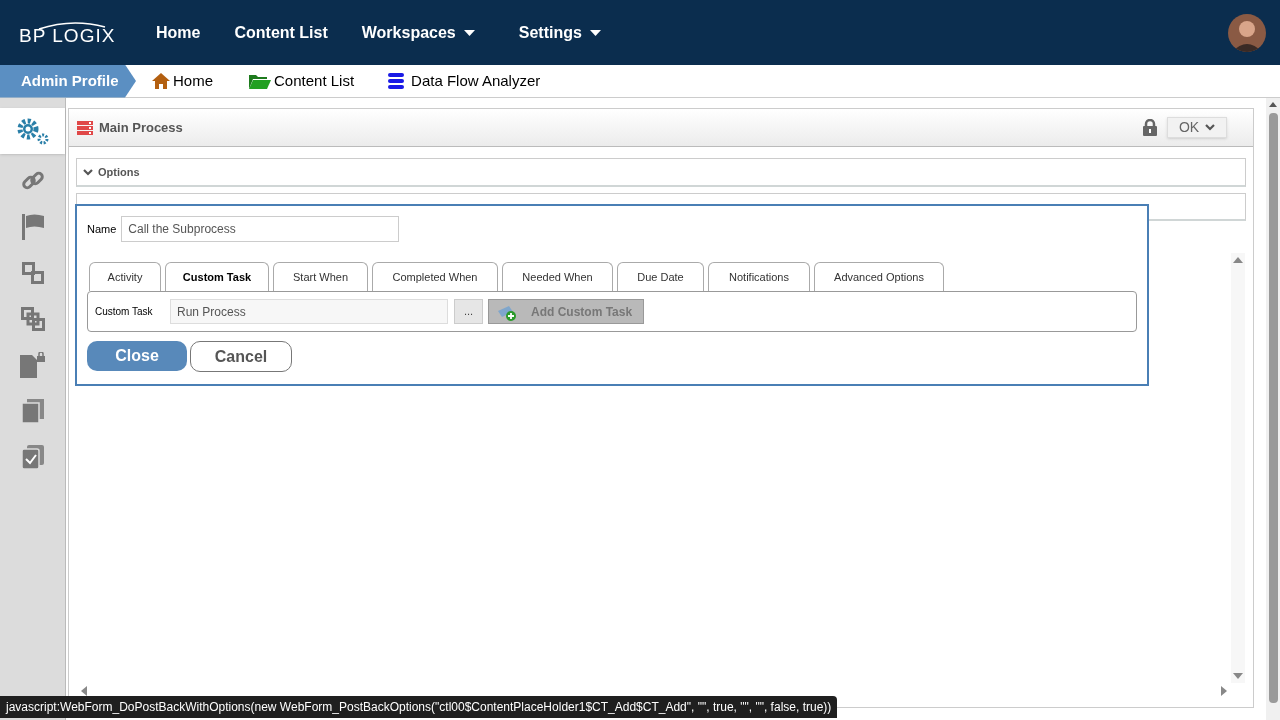 Image resolution: width=1280 pixels, height=720 pixels. I want to click on vertical-scrollbar, so click(1238, 468).